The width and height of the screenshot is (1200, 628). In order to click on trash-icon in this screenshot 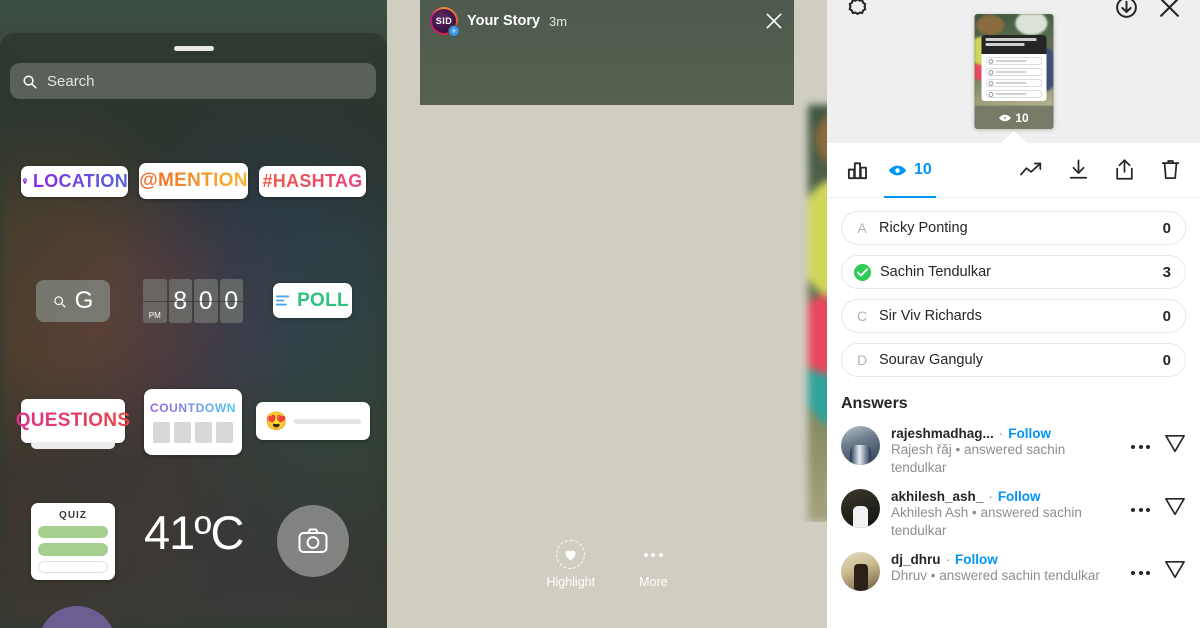, I will do `click(1170, 170)`.